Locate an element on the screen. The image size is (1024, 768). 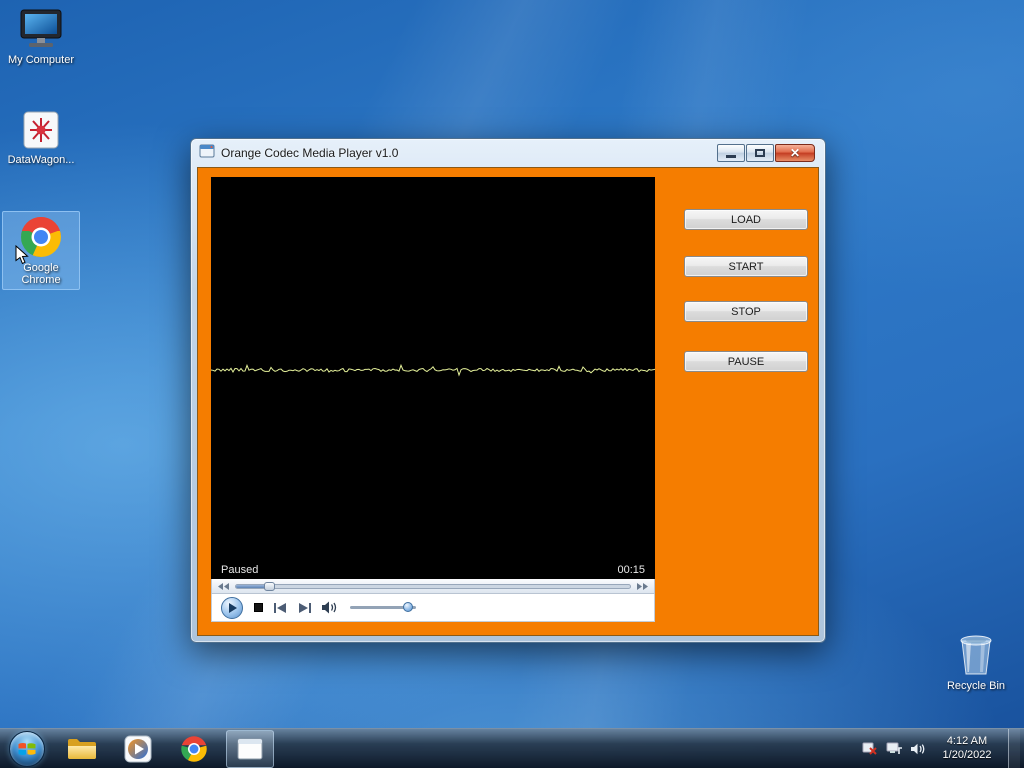
window-title: Orange Codec Media Player v1.0 is located at coordinates (310, 153).